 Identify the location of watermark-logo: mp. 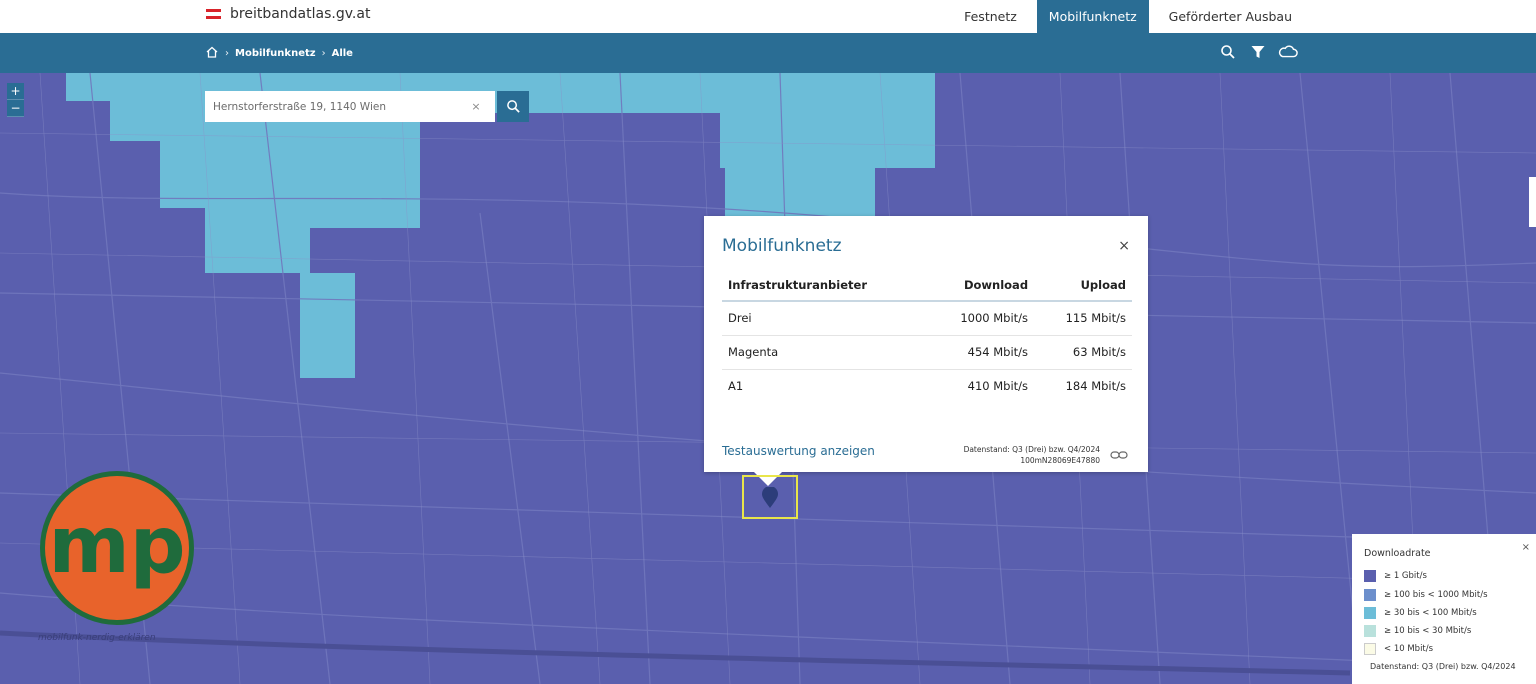
(117, 548).